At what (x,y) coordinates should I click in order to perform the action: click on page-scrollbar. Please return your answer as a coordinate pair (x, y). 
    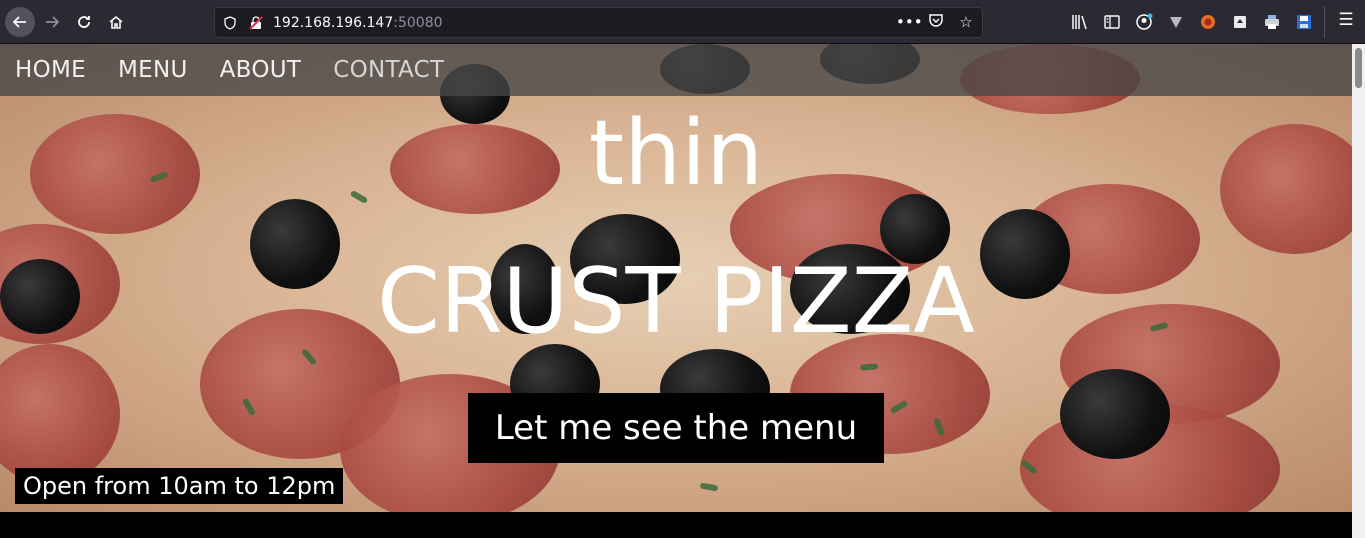
    Looking at the image, I should click on (1358, 291).